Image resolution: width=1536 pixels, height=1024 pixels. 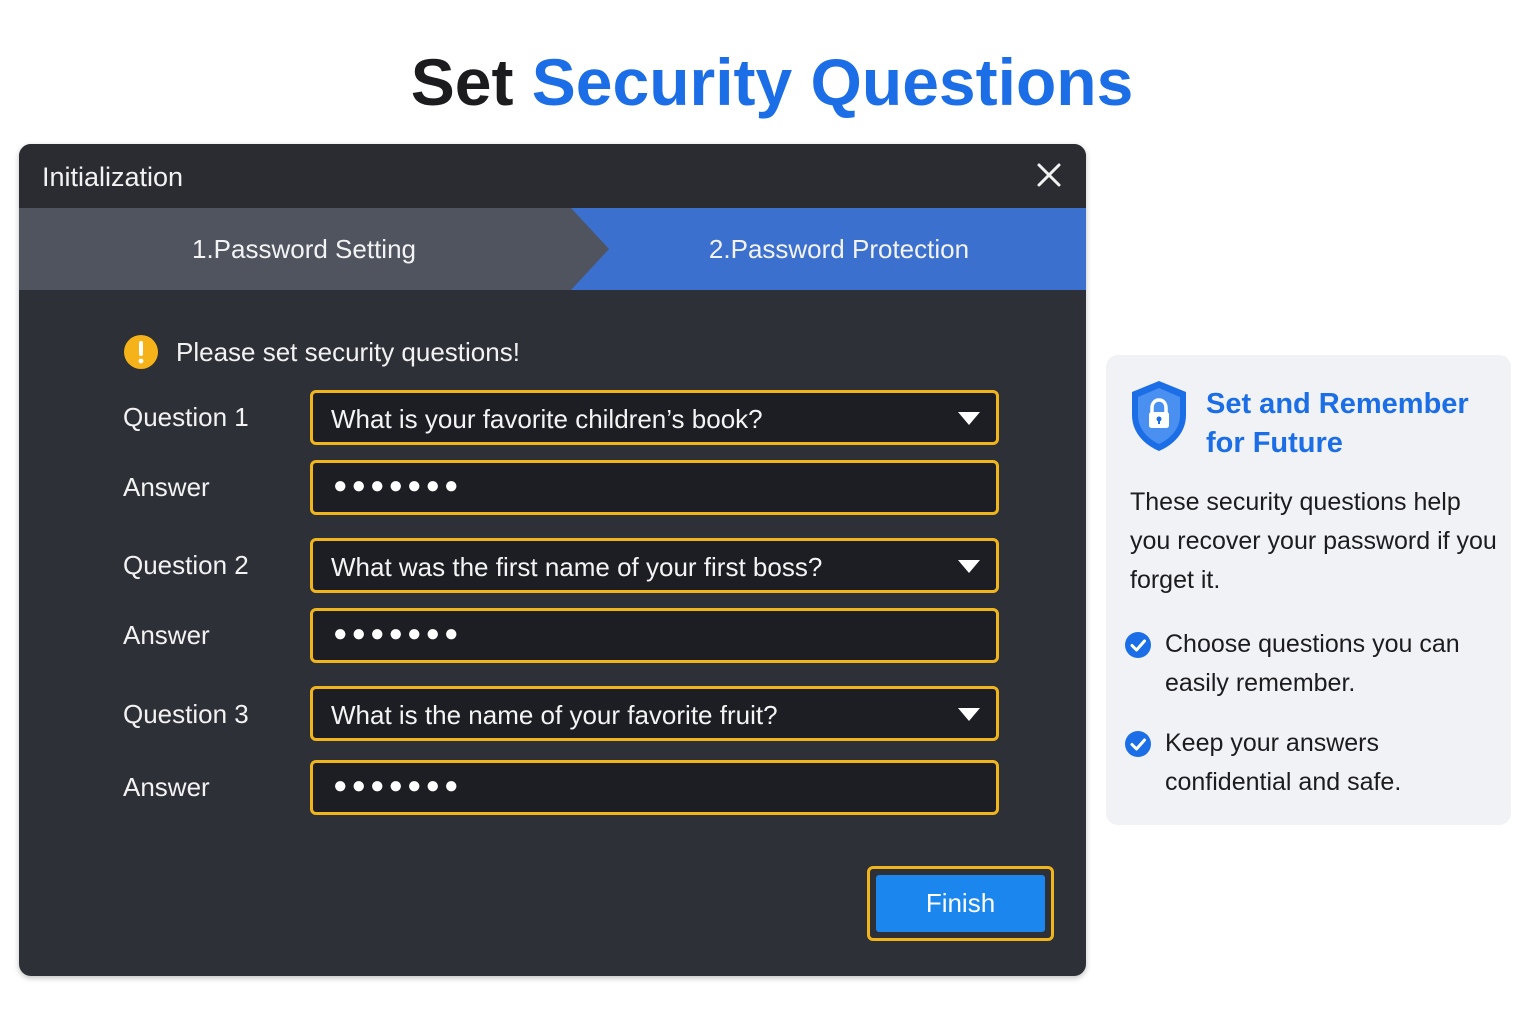 I want to click on dialog-title: Initialization, so click(x=113, y=177).